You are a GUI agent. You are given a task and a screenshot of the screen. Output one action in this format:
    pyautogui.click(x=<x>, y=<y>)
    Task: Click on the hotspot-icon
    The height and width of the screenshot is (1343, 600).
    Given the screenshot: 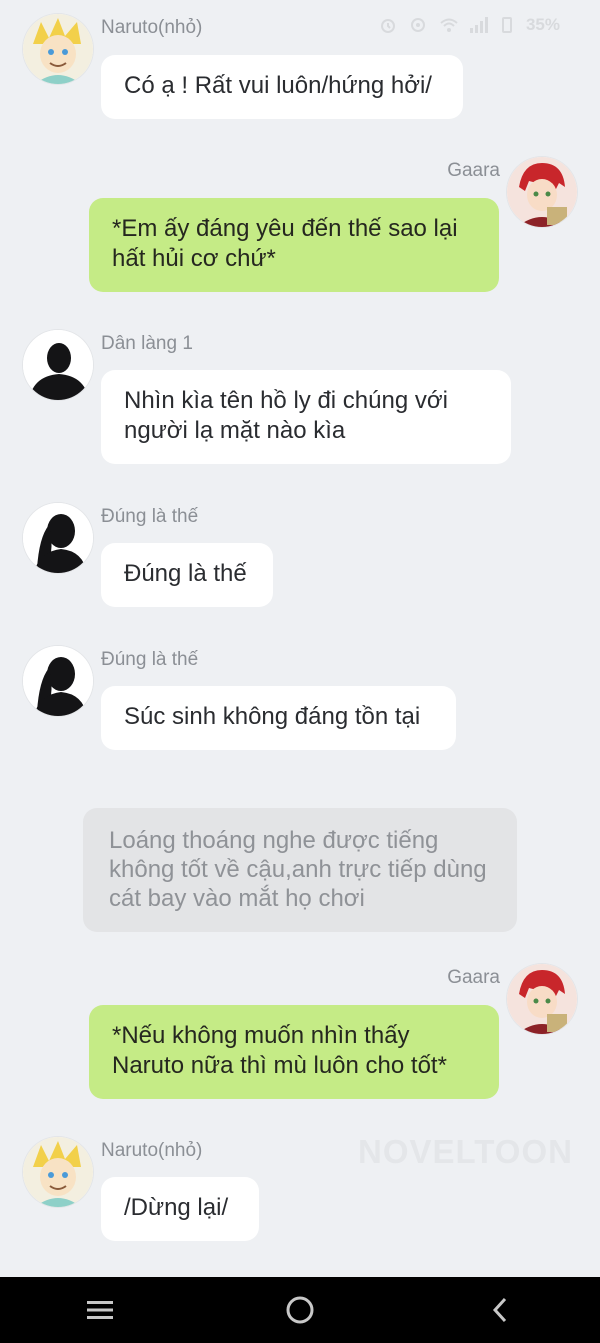 What is the action you would take?
    pyautogui.click(x=418, y=25)
    